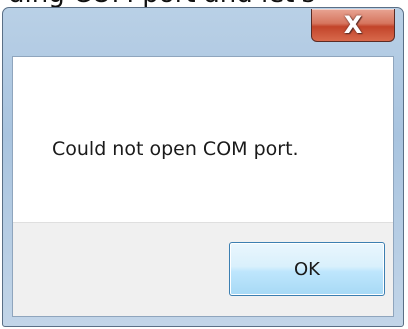 This screenshot has width=408, height=329. I want to click on title-bar: X, so click(203, 32).